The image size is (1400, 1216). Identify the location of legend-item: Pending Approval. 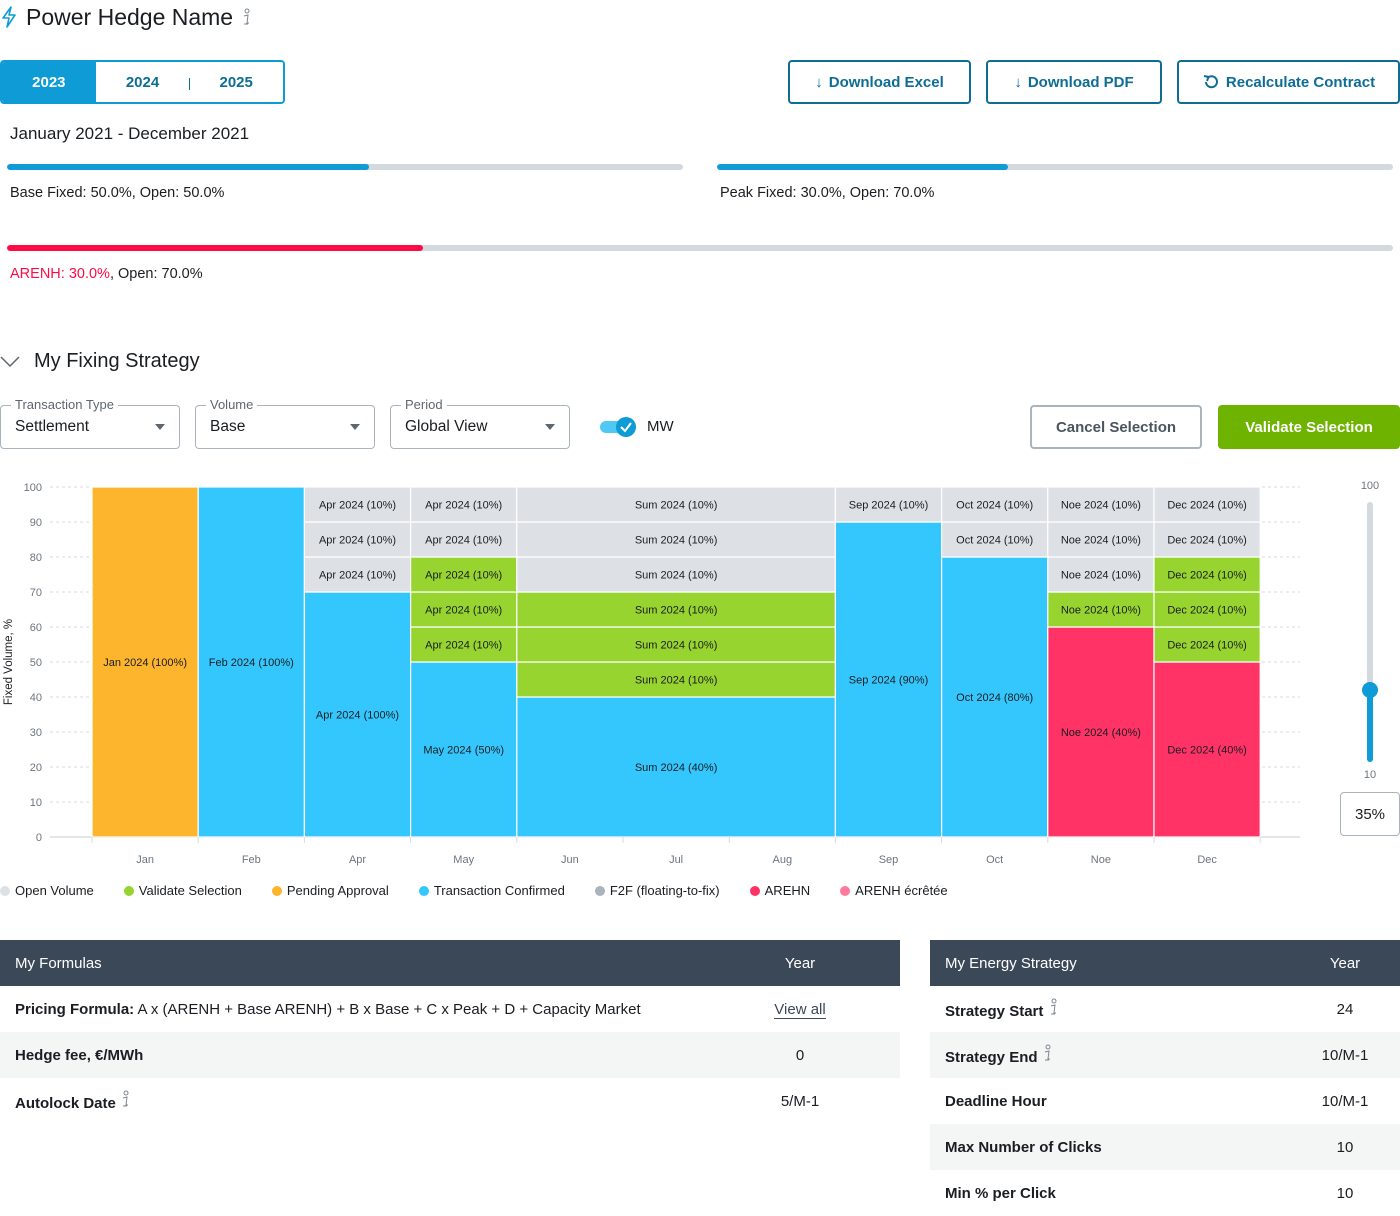
(330, 890).